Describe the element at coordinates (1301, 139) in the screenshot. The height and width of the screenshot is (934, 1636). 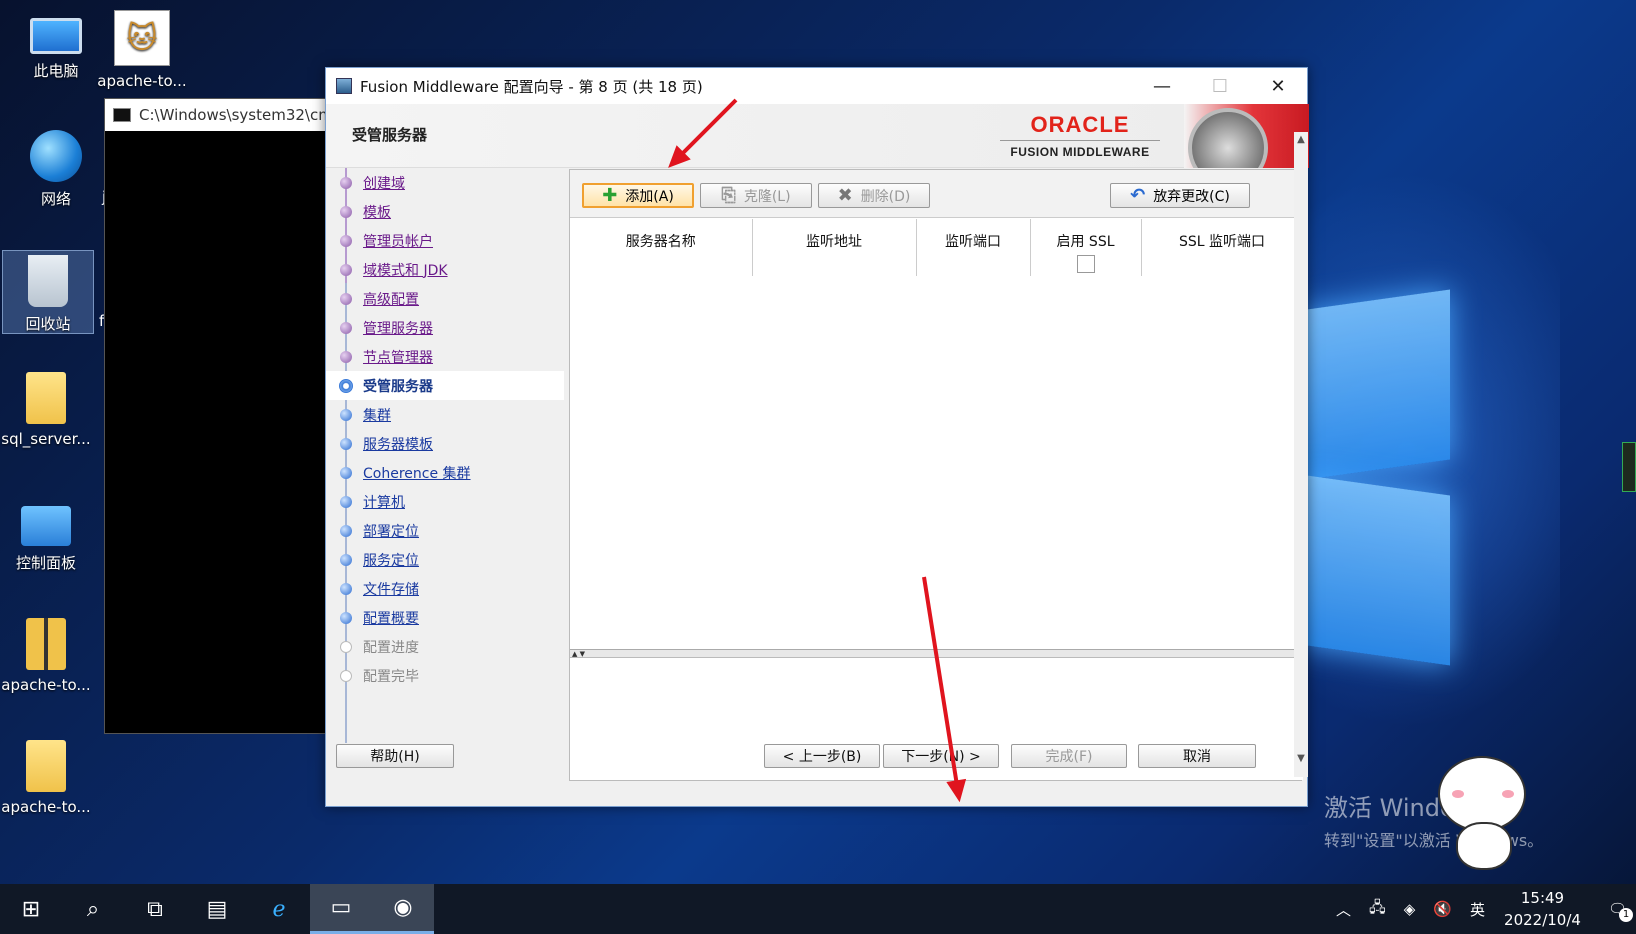
I see `scroll-up-icon: ▲` at that location.